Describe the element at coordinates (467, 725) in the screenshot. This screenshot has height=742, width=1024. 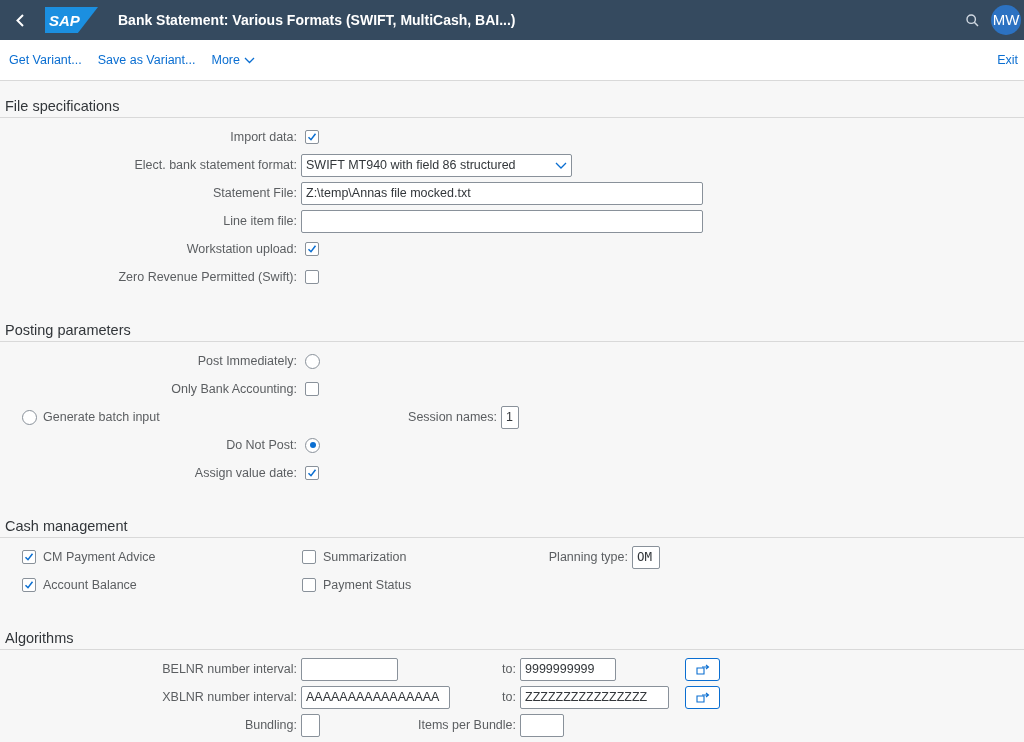
I see `field-label: Items per Bundle:` at that location.